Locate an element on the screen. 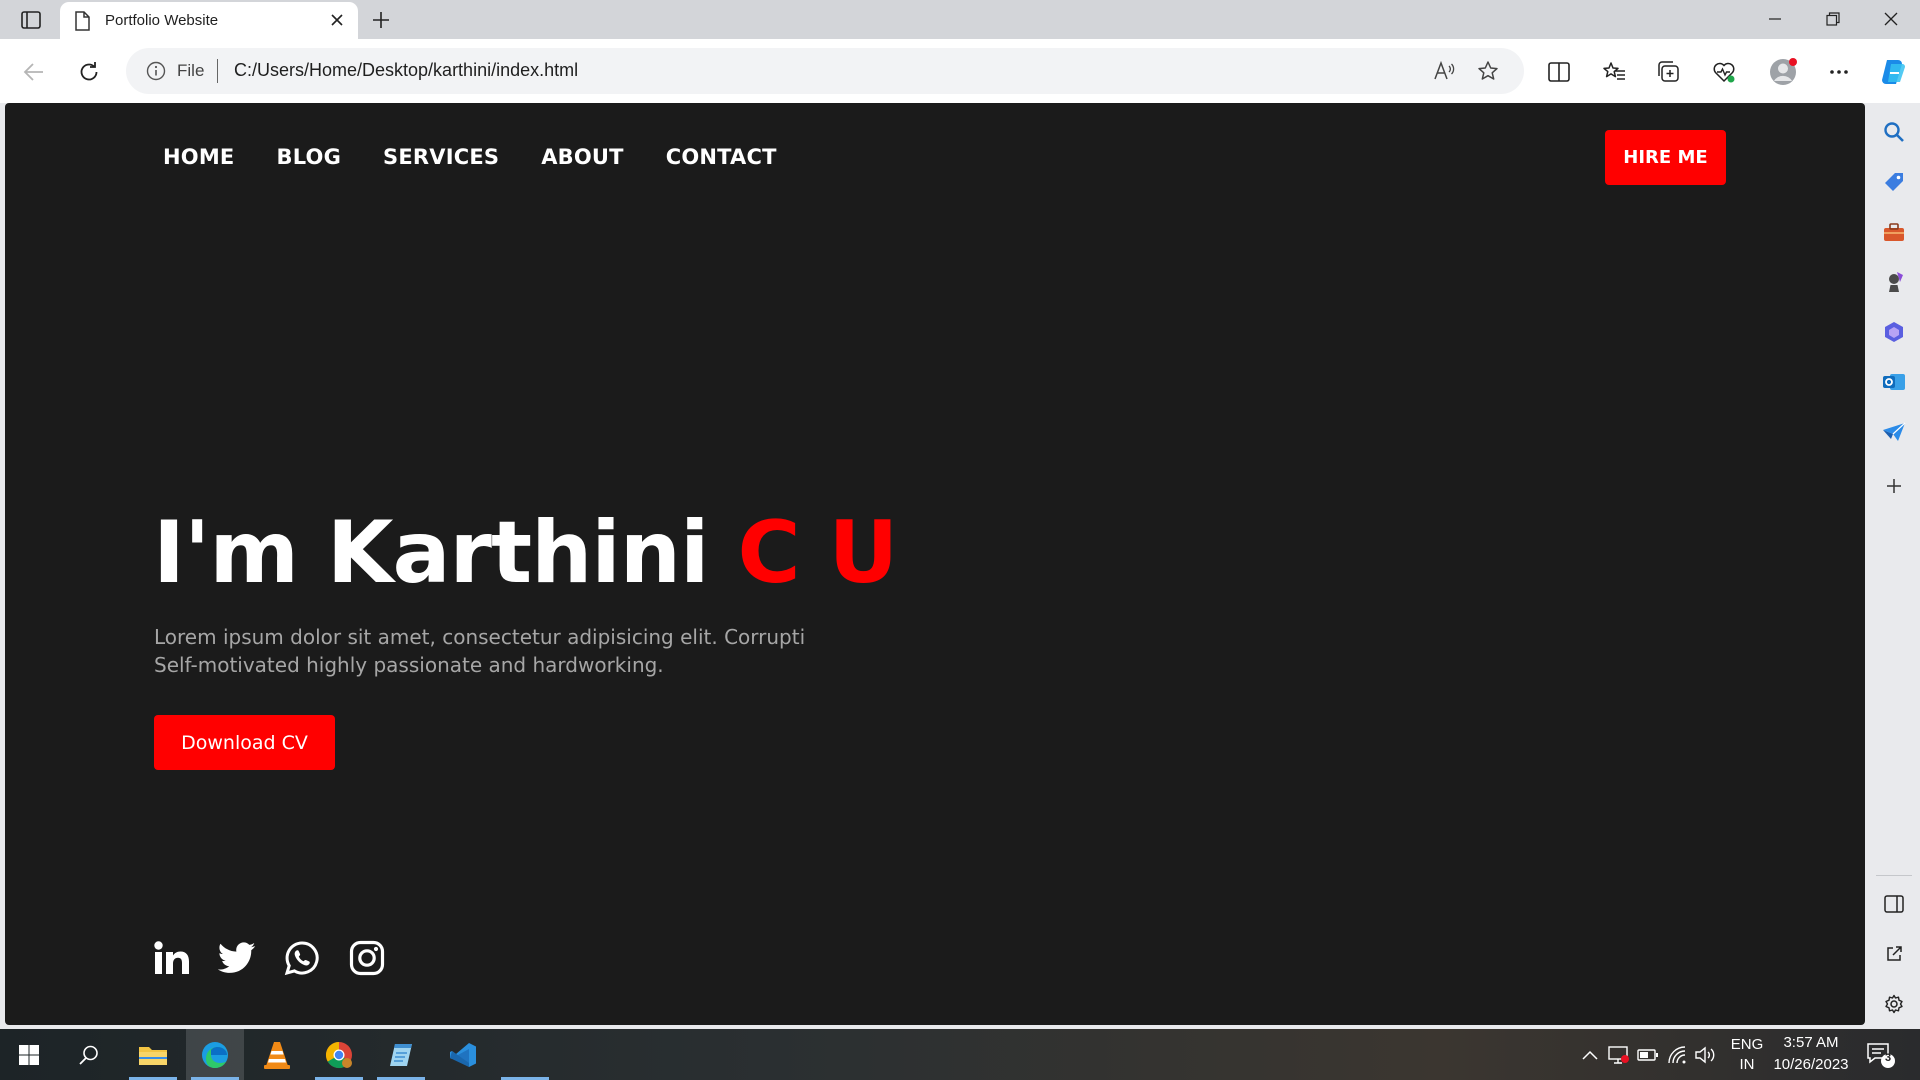  close-icon is located at coordinates (1891, 19).